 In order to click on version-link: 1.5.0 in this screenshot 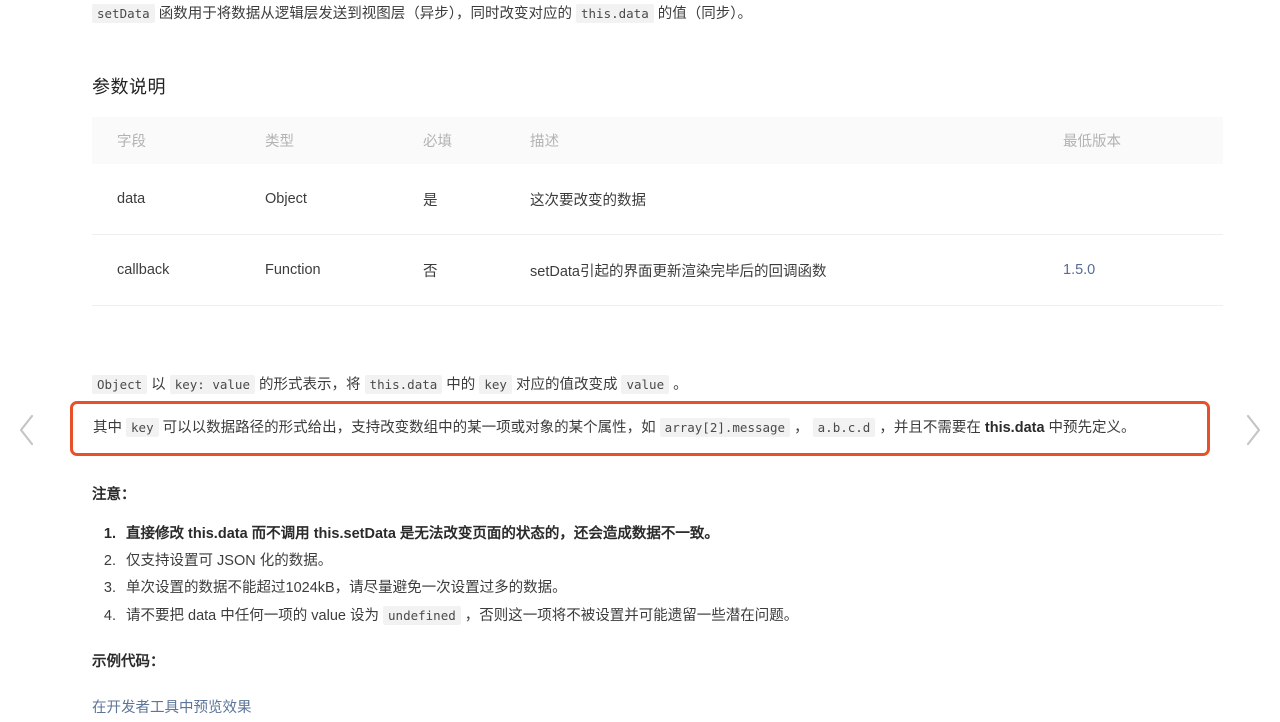, I will do `click(1079, 270)`.